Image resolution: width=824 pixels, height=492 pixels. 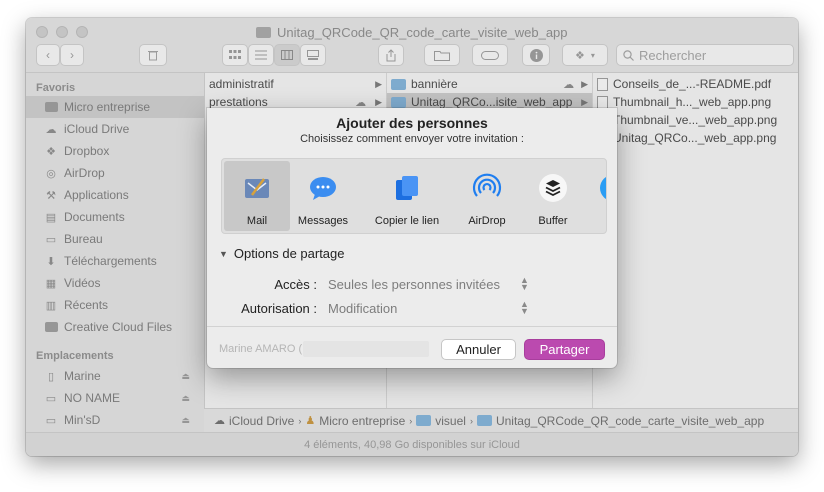 What do you see at coordinates (478, 349) in the screenshot?
I see `cancel-button: Annuler` at bounding box center [478, 349].